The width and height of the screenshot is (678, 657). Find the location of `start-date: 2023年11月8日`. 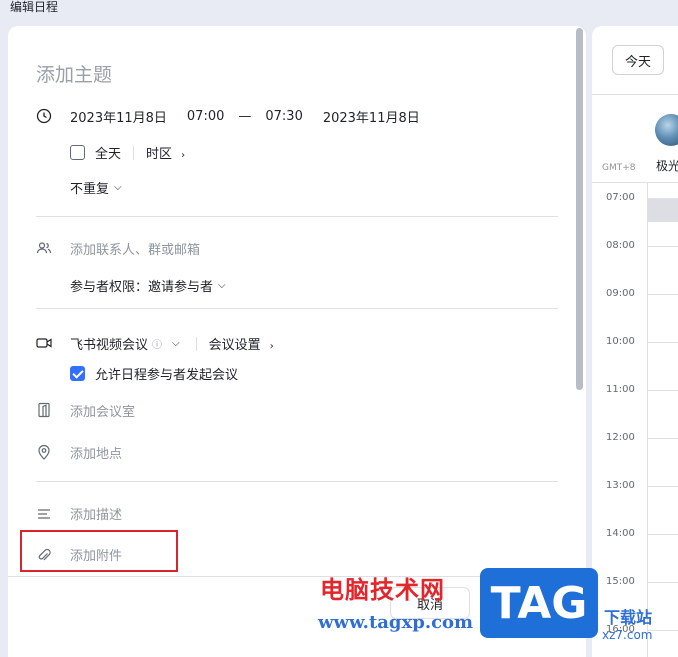

start-date: 2023年11月8日 is located at coordinates (118, 116).